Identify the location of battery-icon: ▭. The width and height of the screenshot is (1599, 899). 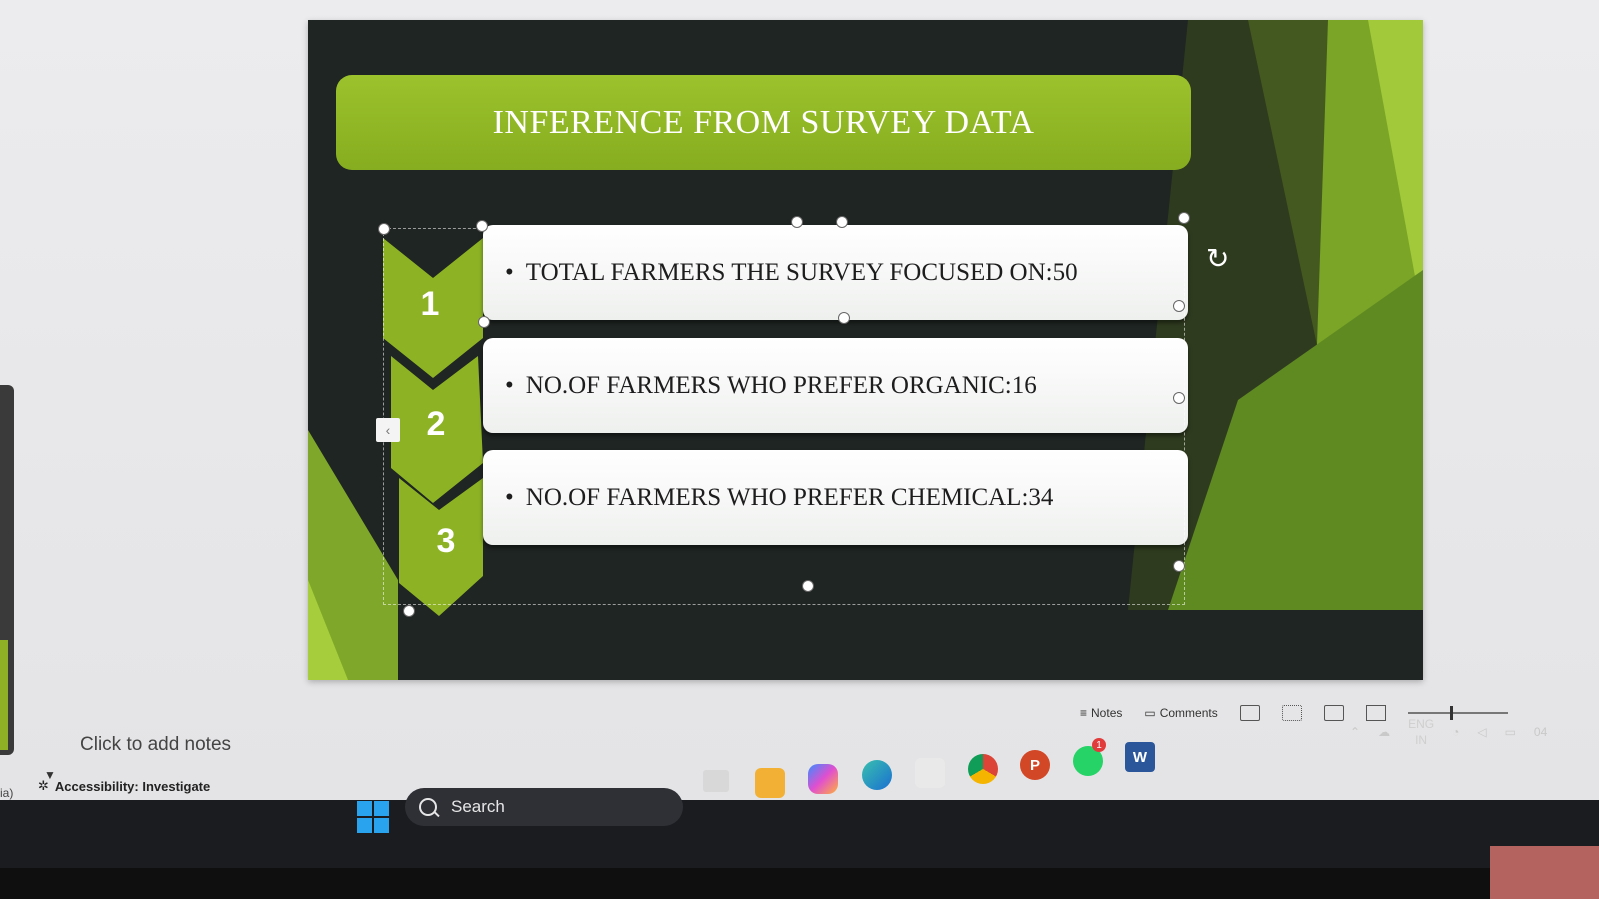
(1510, 732).